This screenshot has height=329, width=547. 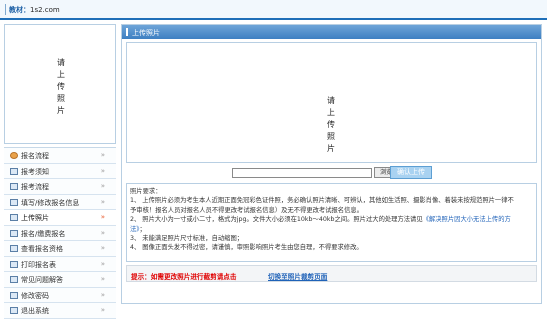 I want to click on sidebar-item-exam-notice: 报考须知 », so click(x=60, y=171).